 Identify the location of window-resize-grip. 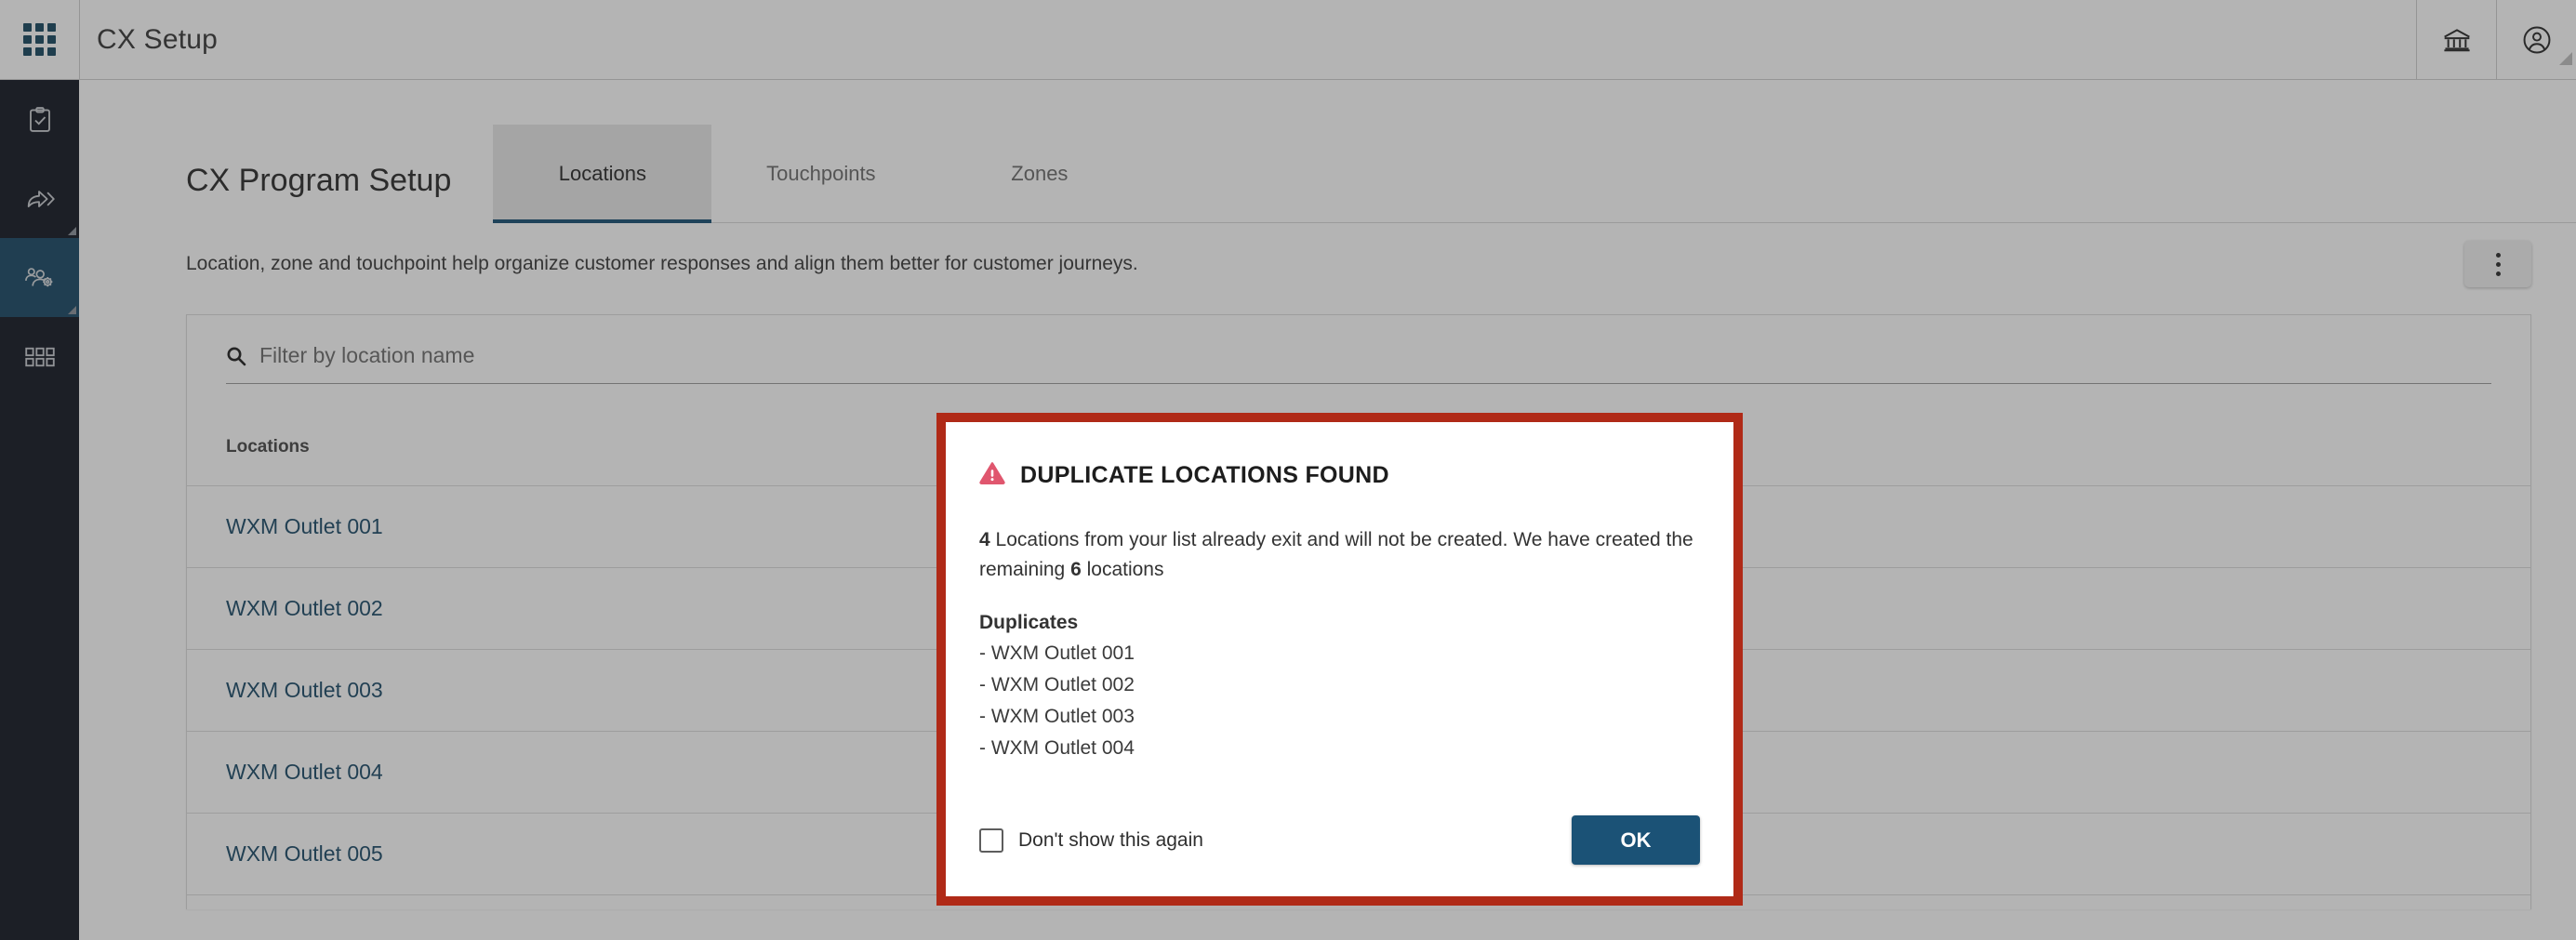
(2565, 59).